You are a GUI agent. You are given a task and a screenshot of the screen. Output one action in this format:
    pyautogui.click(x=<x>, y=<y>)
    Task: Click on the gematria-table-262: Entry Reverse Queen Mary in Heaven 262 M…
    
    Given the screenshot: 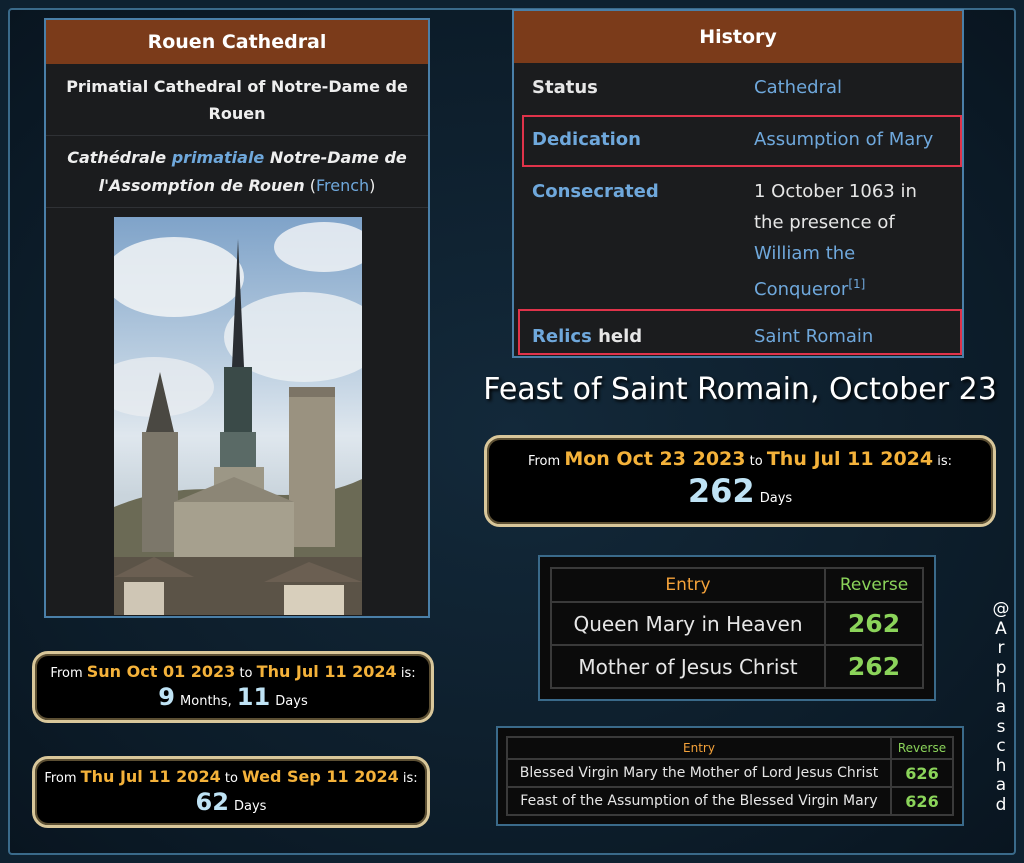 What is the action you would take?
    pyautogui.click(x=737, y=628)
    